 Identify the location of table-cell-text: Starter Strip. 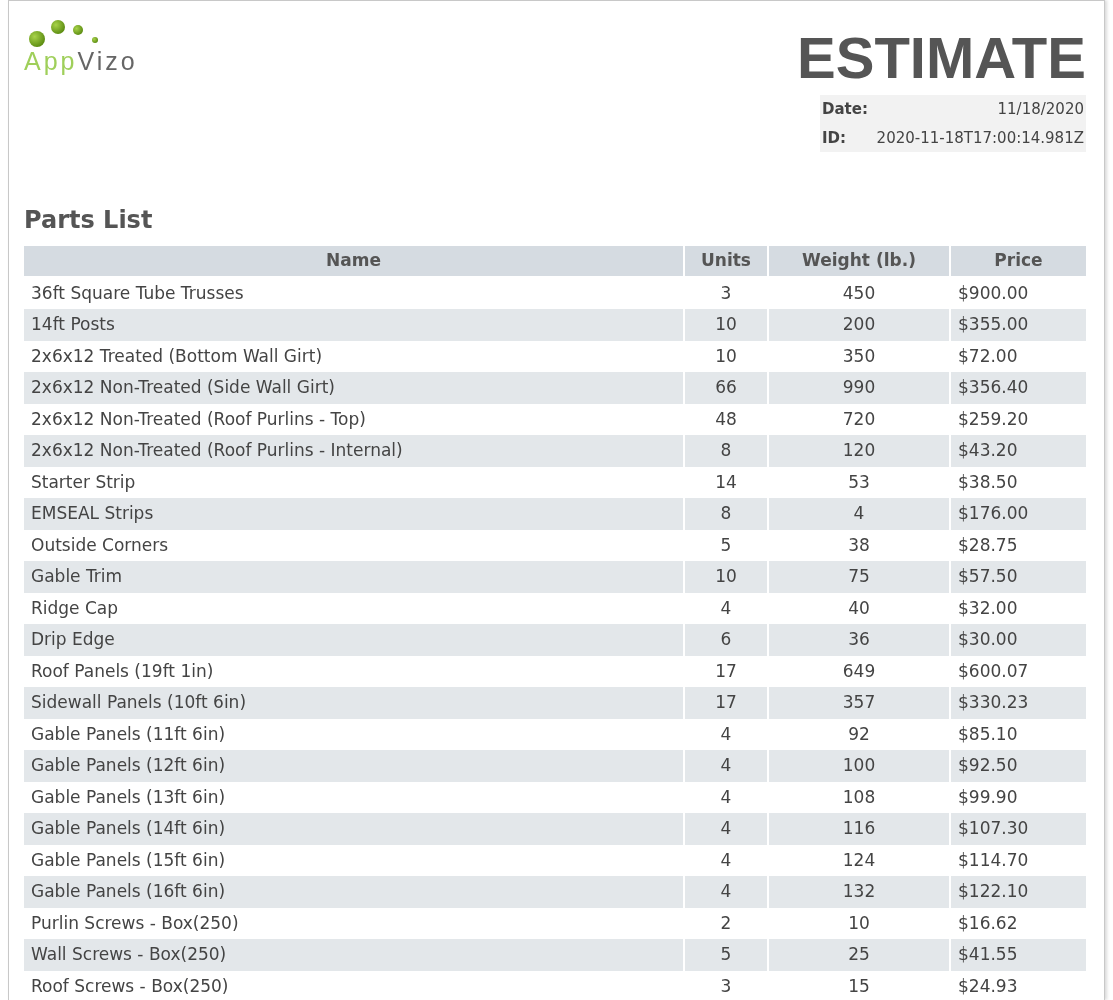
(83, 482).